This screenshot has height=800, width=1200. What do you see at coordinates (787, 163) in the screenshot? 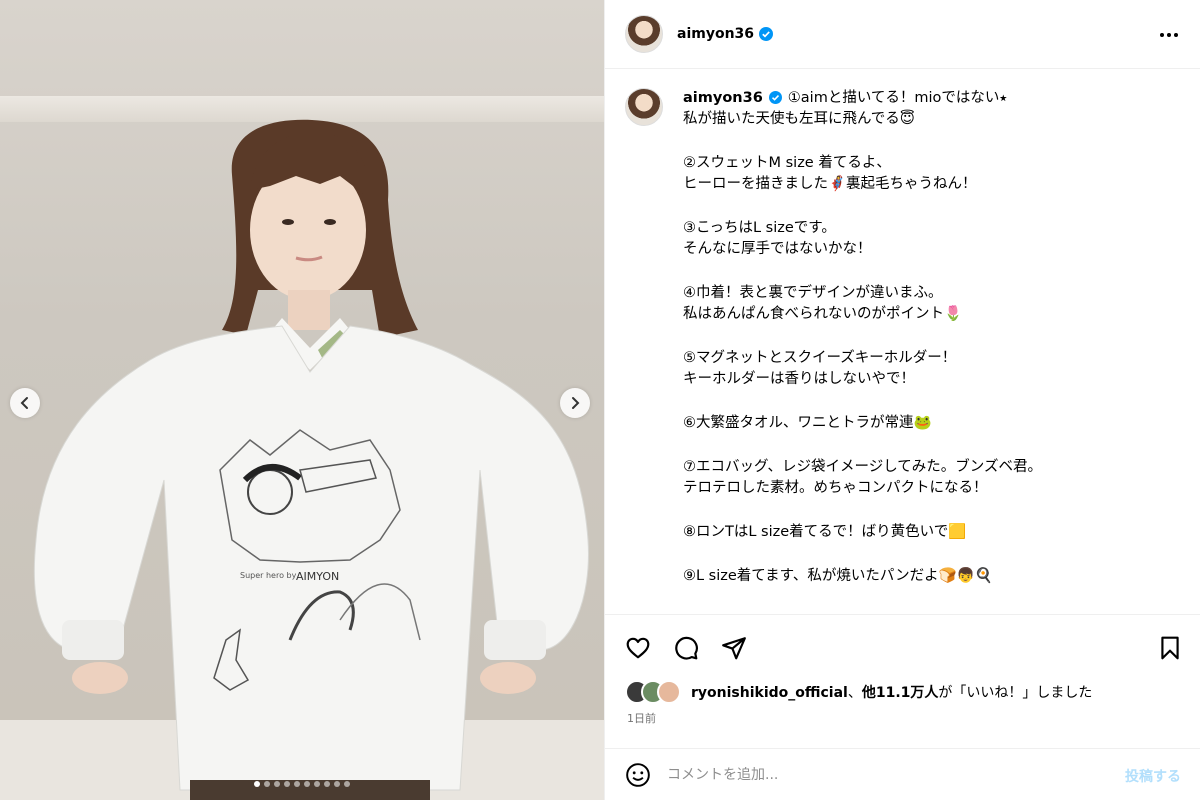
I see `caption-line: ②スウェットM size 着てるよ、` at bounding box center [787, 163].